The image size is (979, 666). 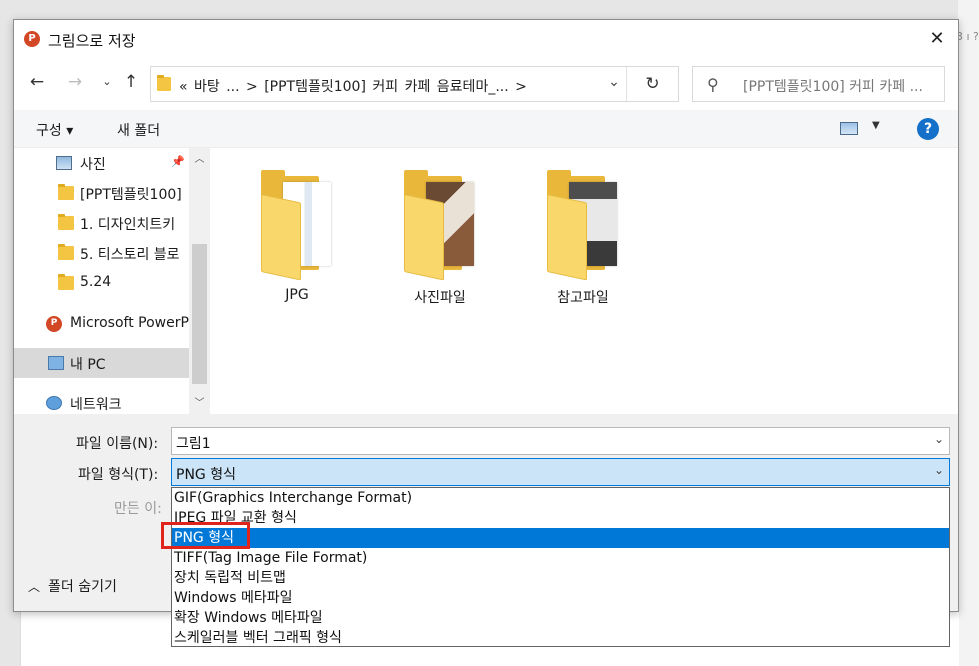 What do you see at coordinates (560, 472) in the screenshot?
I see `filetype-select: PNG 형식 ⌄` at bounding box center [560, 472].